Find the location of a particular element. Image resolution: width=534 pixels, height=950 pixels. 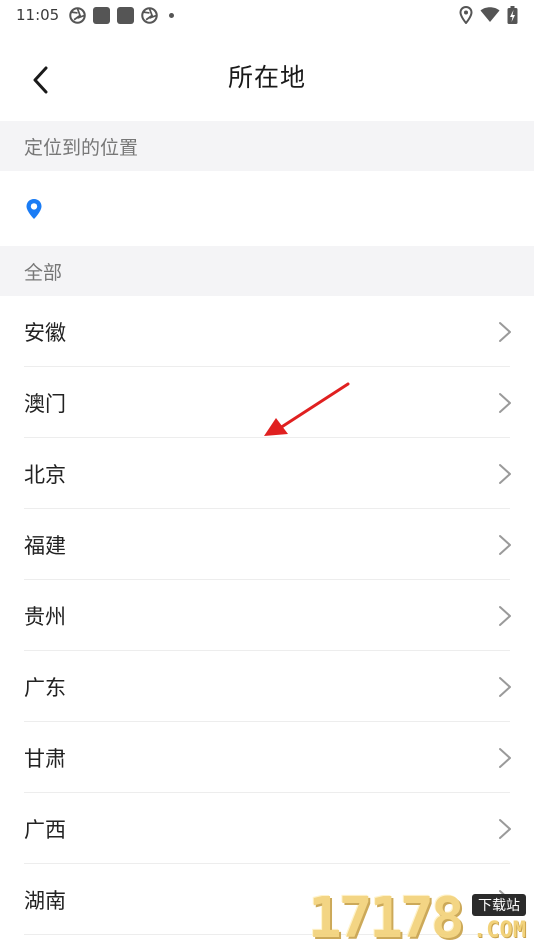

province-row: 甘肃 is located at coordinates (267, 757).